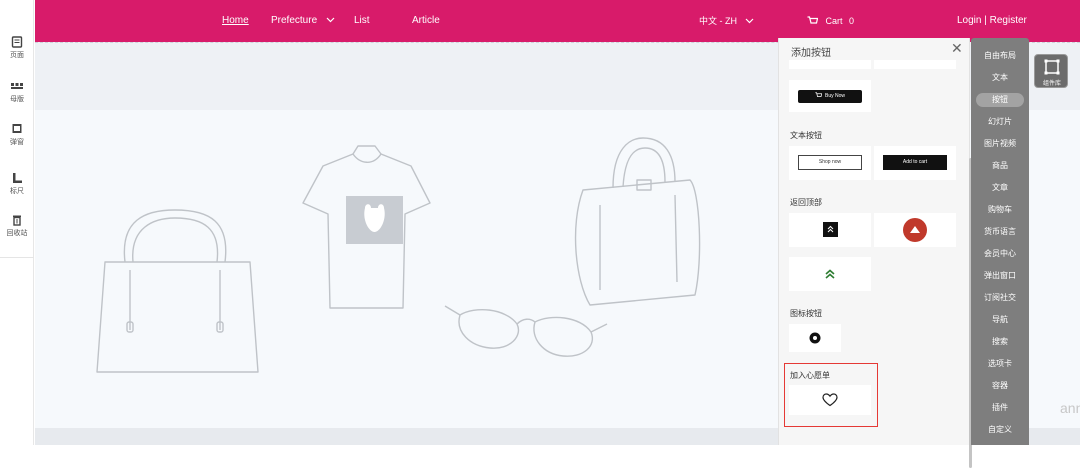  Describe the element at coordinates (294, 20) in the screenshot. I see `nav-prefecture-label: Prefecture` at that location.